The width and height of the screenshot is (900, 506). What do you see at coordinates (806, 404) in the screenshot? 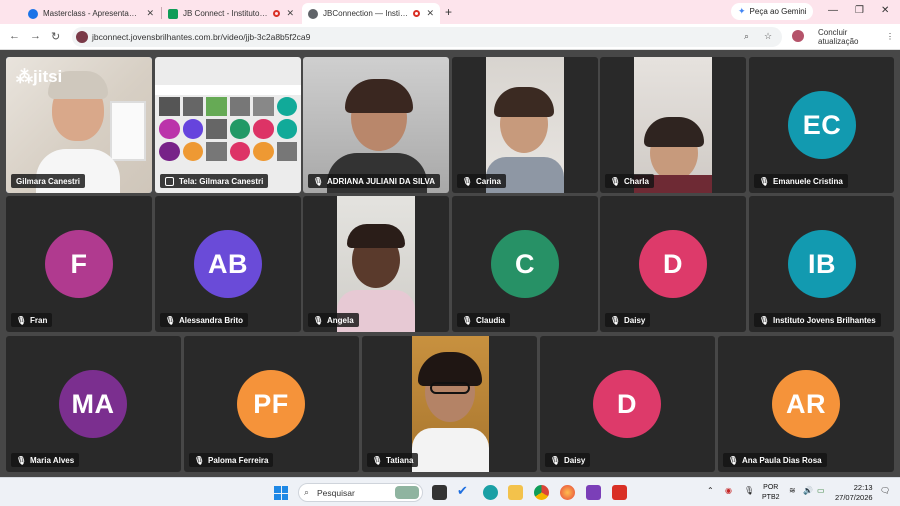
I see `participant-tile: AR 🎙 Ana Paula Dias Rosa` at bounding box center [806, 404].